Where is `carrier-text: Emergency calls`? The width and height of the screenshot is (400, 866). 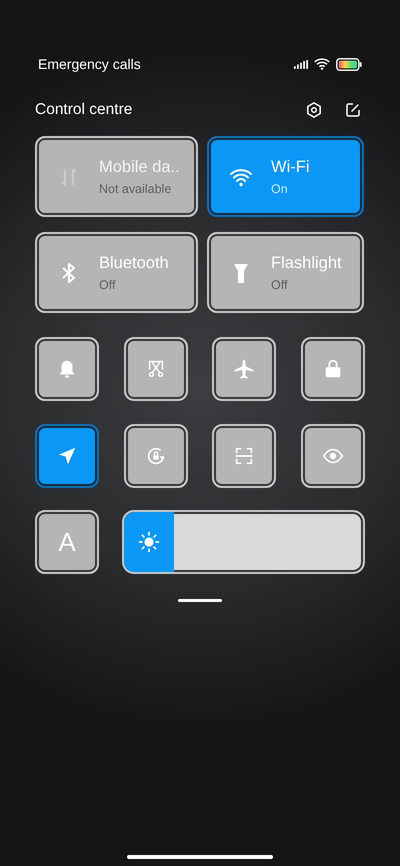
carrier-text: Emergency calls is located at coordinates (89, 64).